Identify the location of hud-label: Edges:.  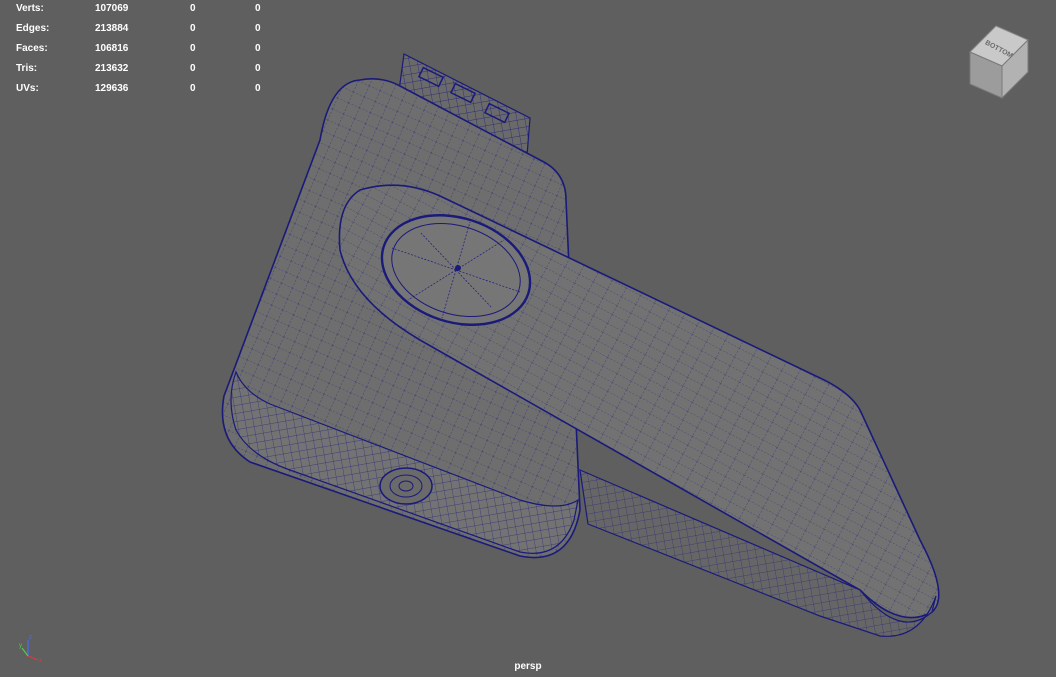
(33, 28).